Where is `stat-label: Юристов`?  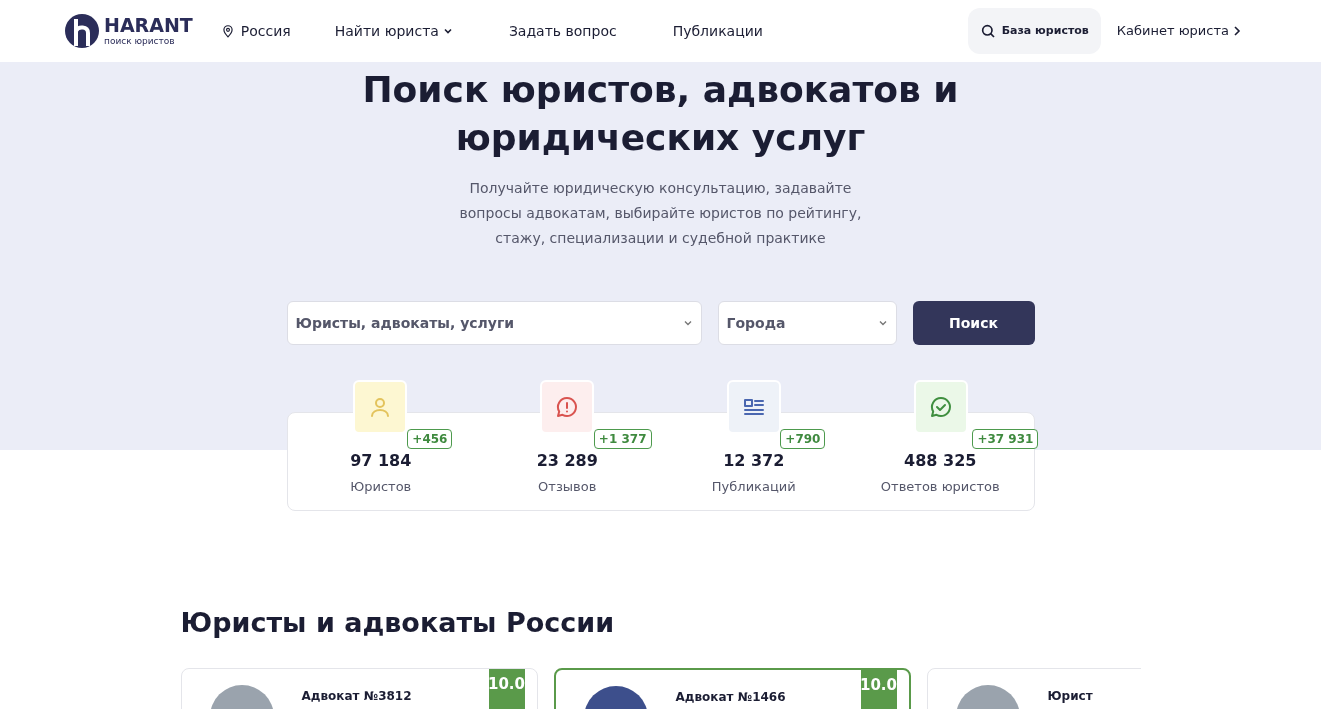
stat-label: Юристов is located at coordinates (381, 487).